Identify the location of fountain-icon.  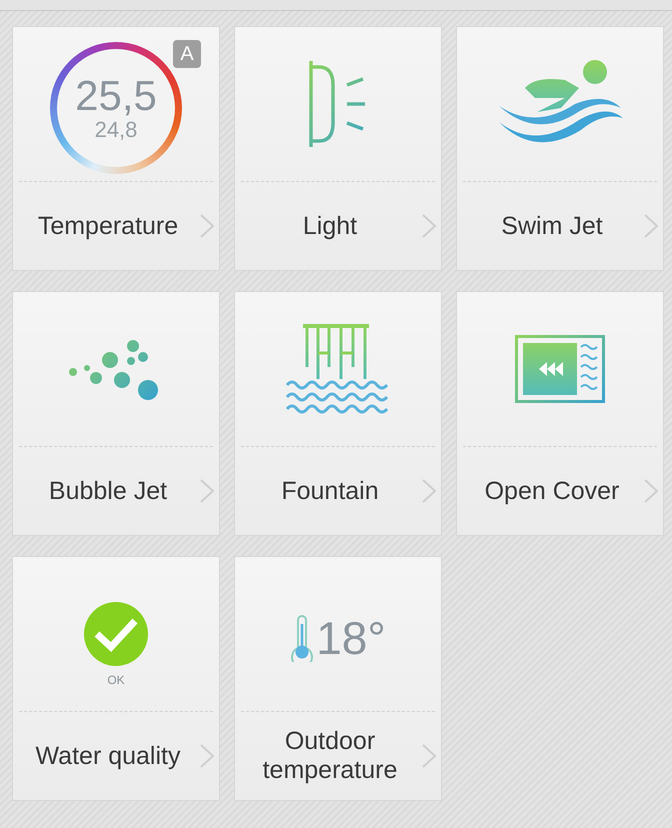
(338, 369).